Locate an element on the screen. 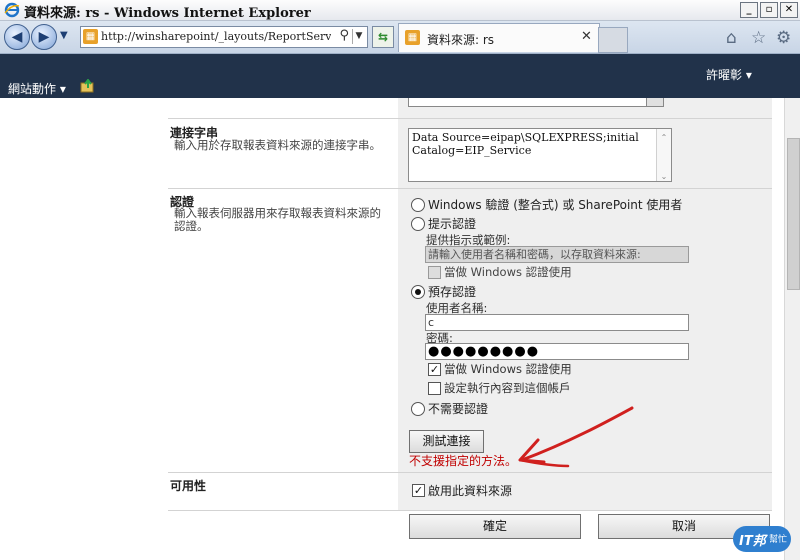  badge-main: IT邦 is located at coordinates (752, 541).